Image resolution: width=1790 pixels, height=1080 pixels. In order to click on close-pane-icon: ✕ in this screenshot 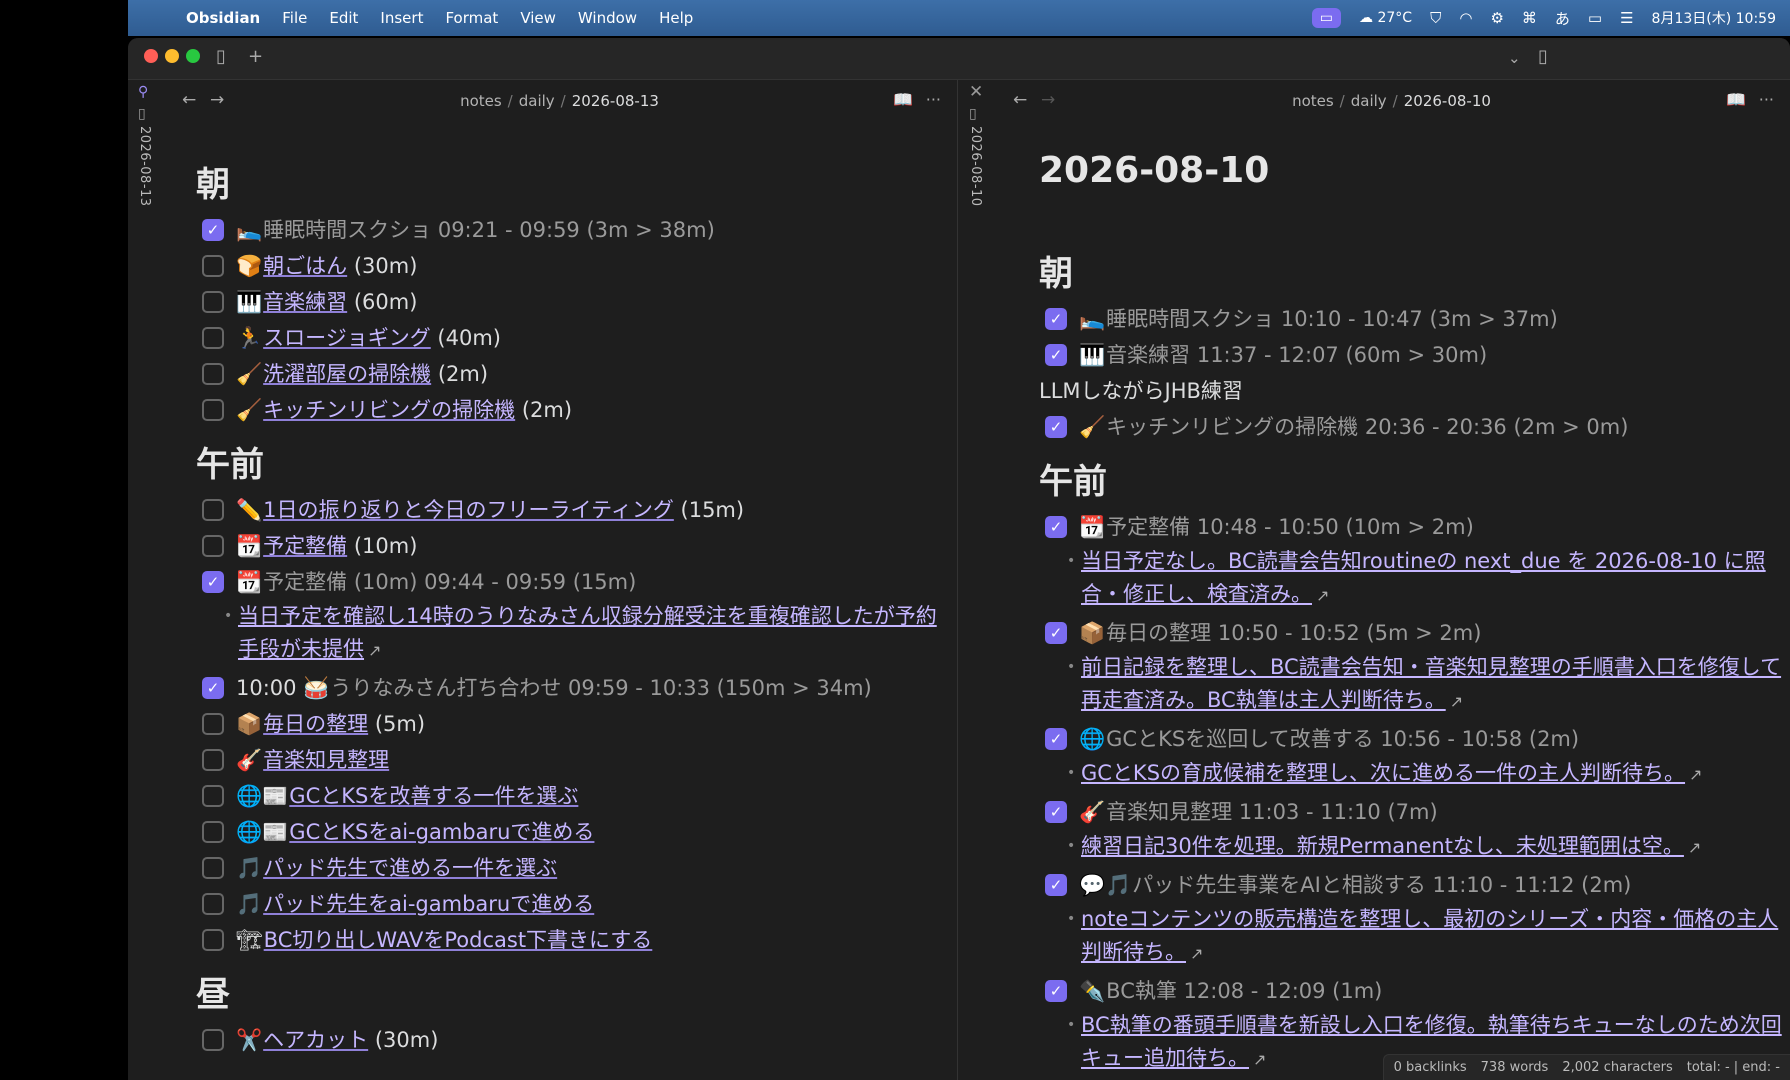, I will do `click(976, 92)`.